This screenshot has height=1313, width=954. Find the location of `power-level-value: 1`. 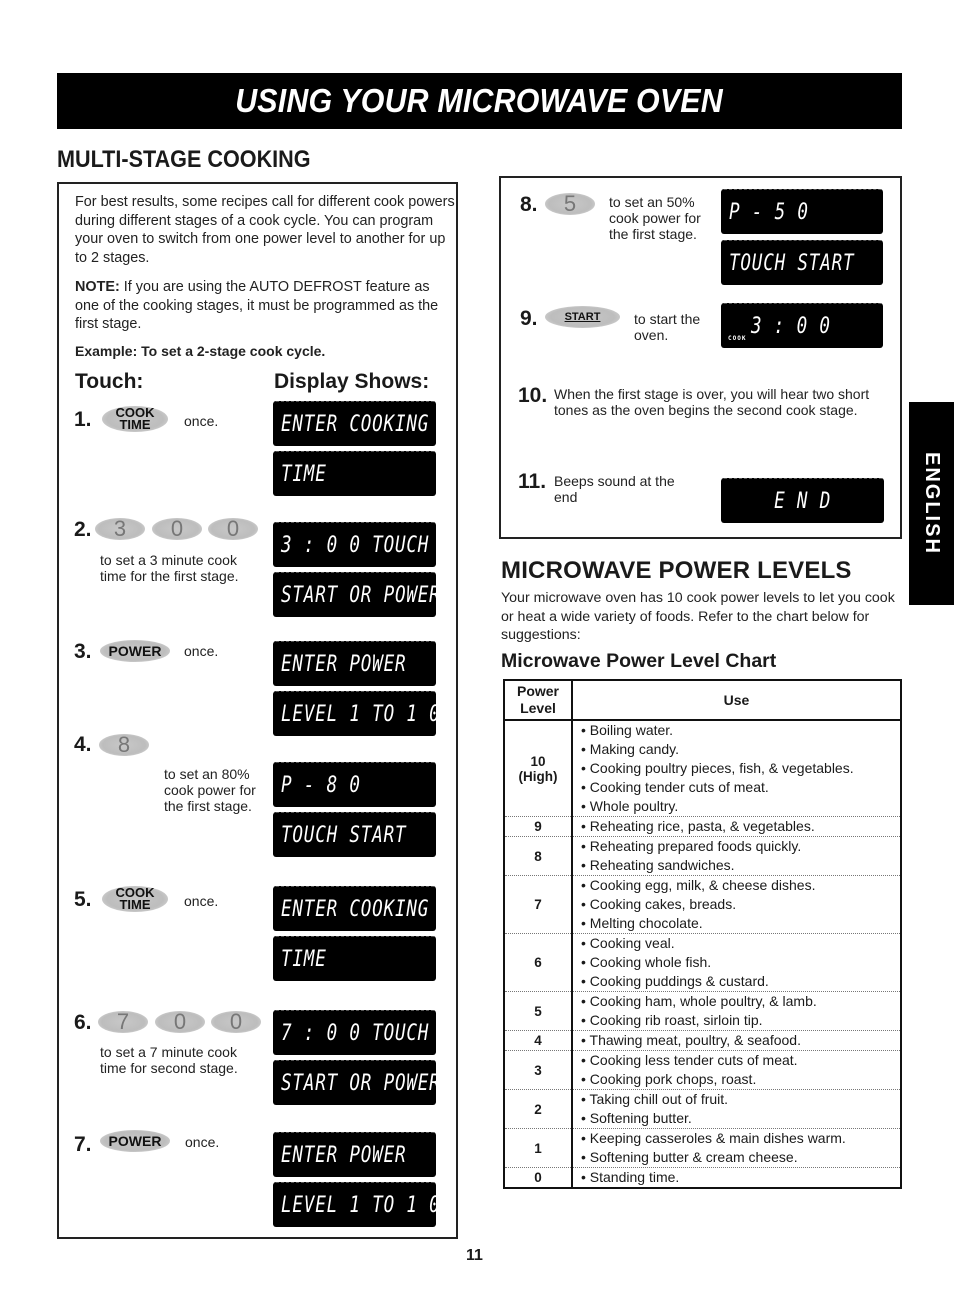

power-level-value: 1 is located at coordinates (538, 1148).